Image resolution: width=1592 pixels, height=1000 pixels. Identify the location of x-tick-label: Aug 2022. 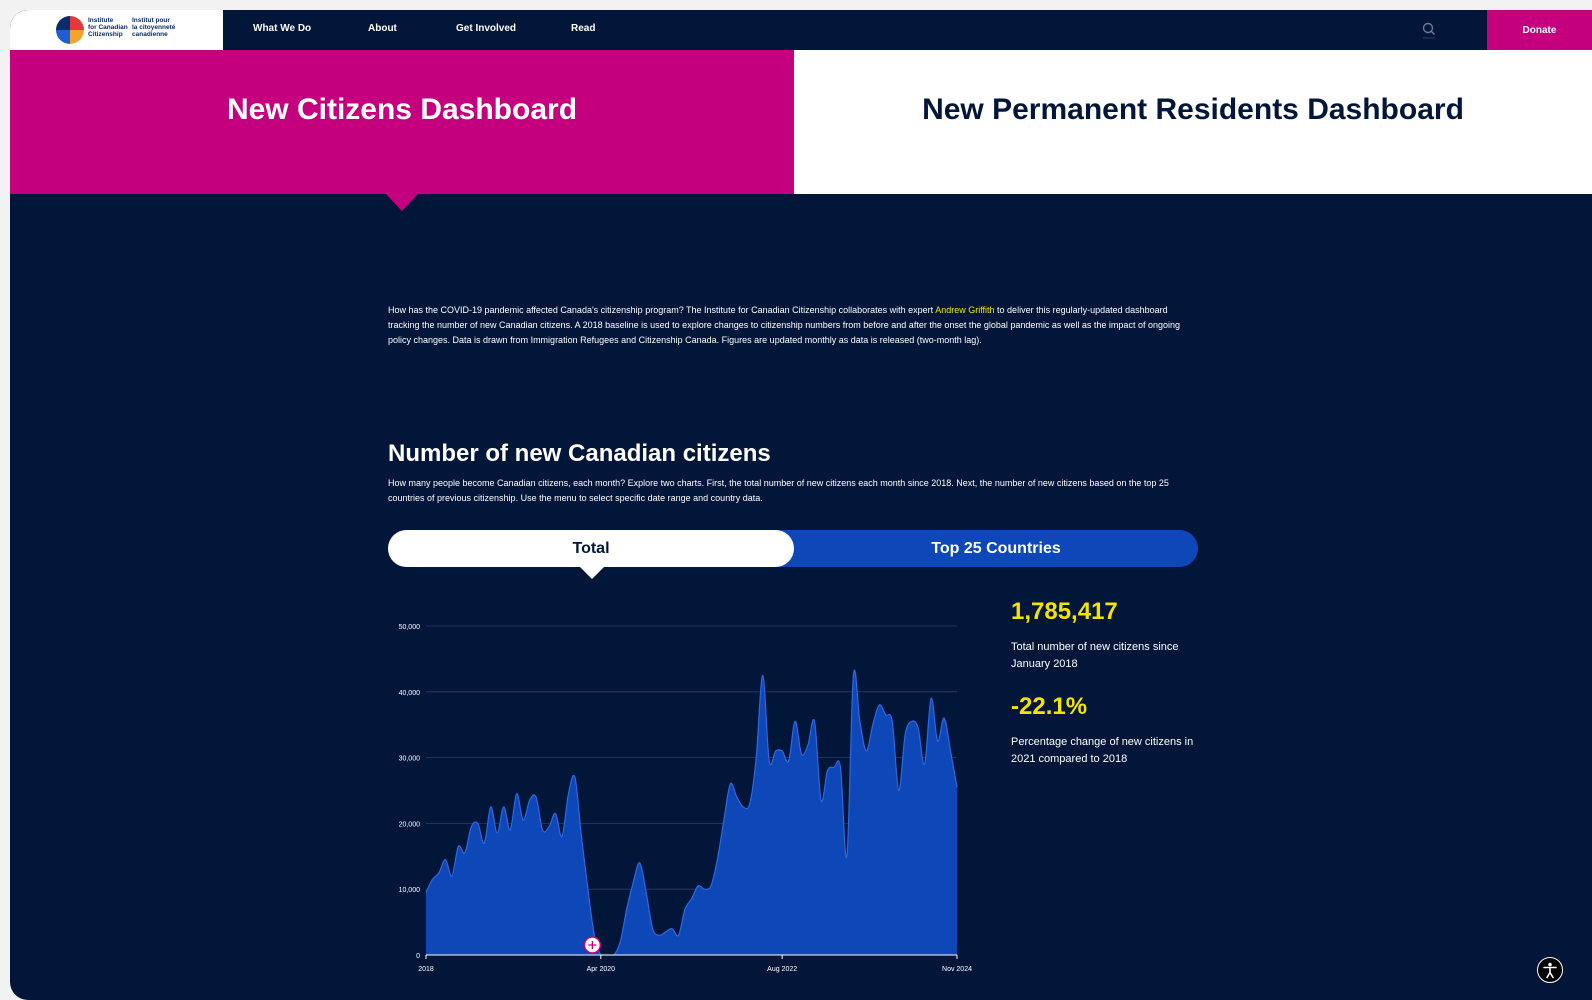
(782, 969).